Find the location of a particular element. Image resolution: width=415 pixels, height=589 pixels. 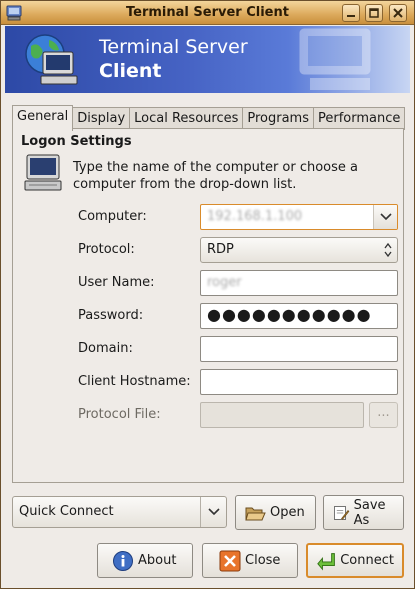

minimize-button is located at coordinates (351, 13).